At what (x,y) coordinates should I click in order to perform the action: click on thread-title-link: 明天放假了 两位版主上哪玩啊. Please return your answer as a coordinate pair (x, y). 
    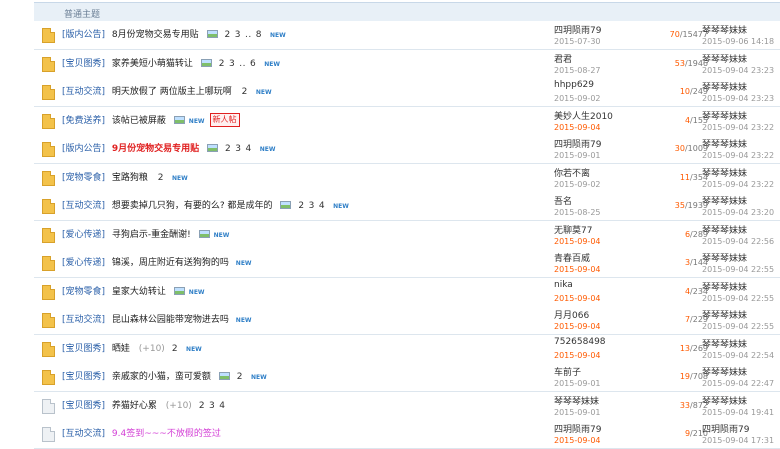
    Looking at the image, I should click on (172, 92).